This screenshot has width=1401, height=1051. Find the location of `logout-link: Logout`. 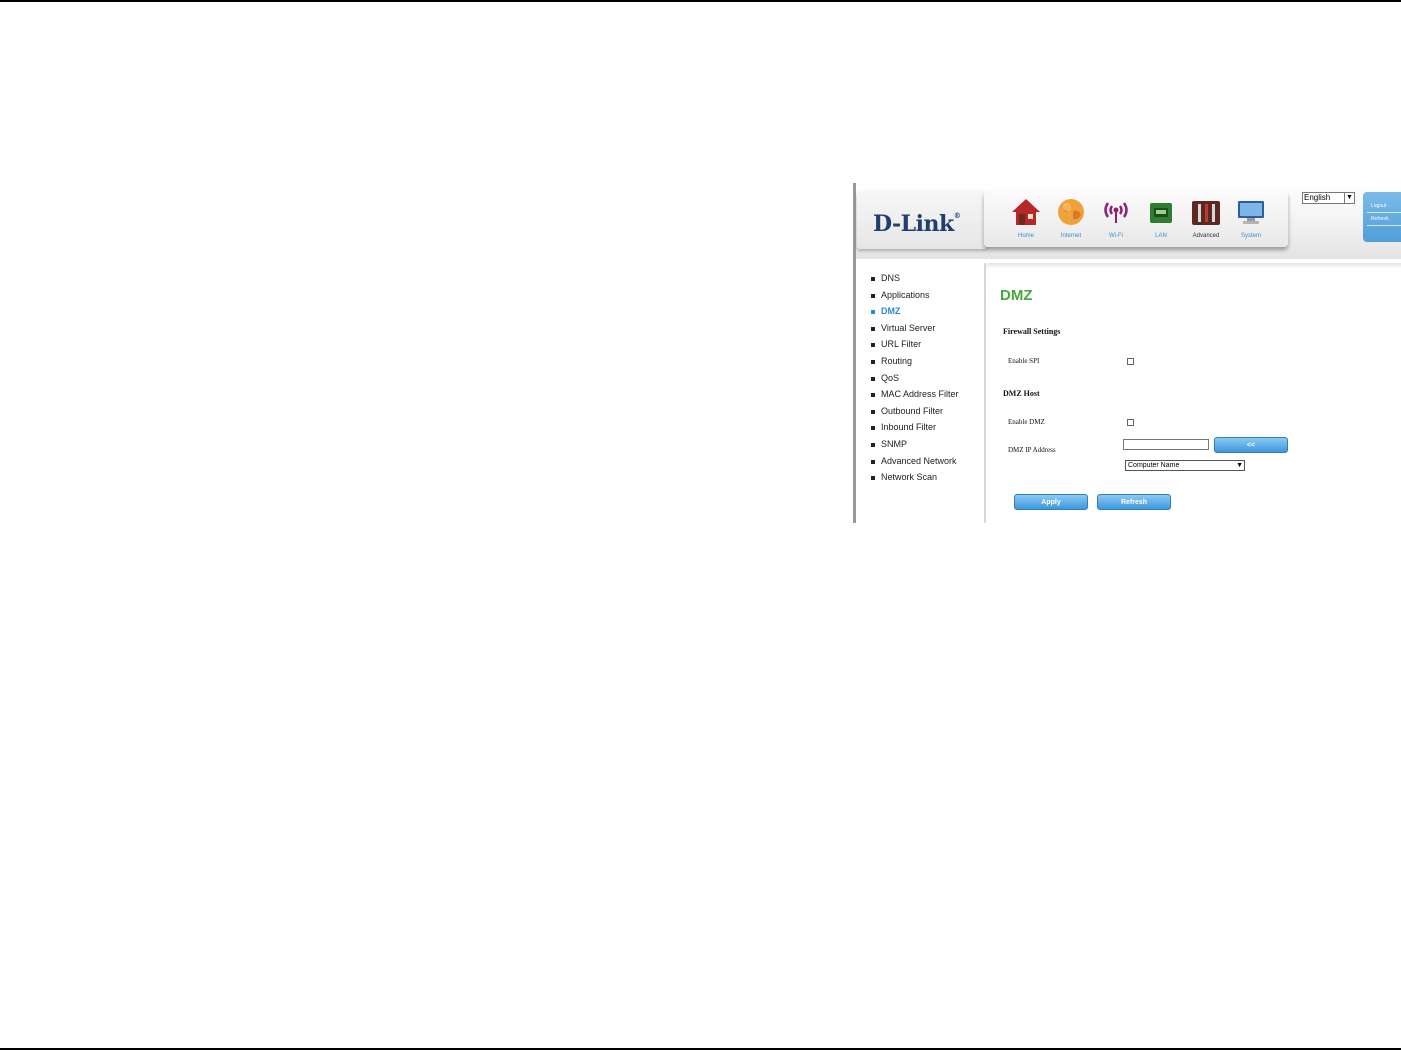

logout-link: Logout is located at coordinates (1378, 206).